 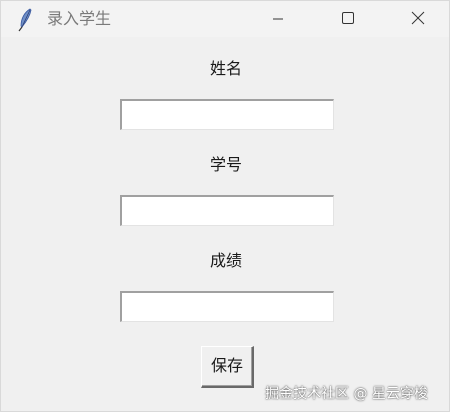 What do you see at coordinates (225, 19) in the screenshot?
I see `title-bar: 录入学生` at bounding box center [225, 19].